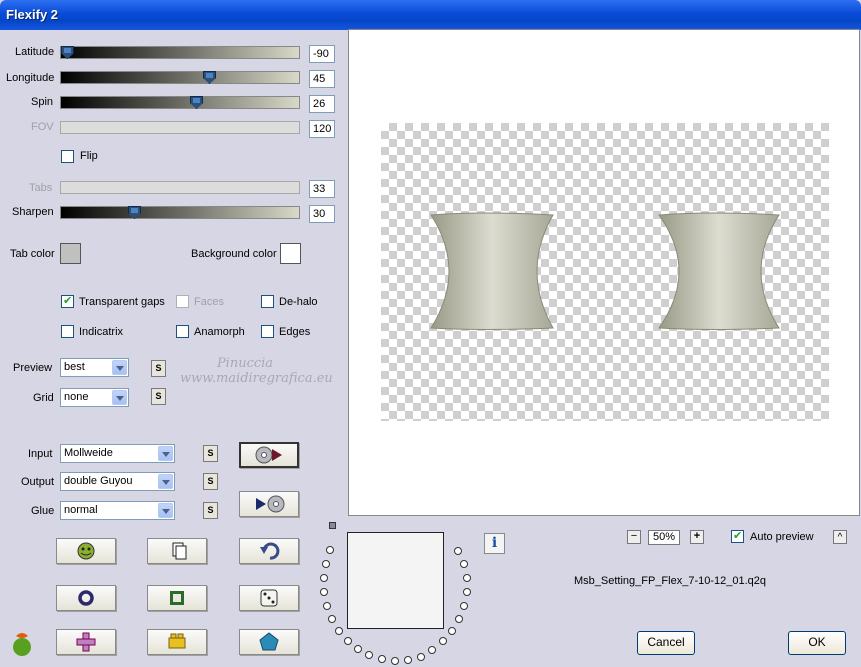 The width and height of the screenshot is (861, 667). I want to click on flip-label: Flip, so click(89, 156).